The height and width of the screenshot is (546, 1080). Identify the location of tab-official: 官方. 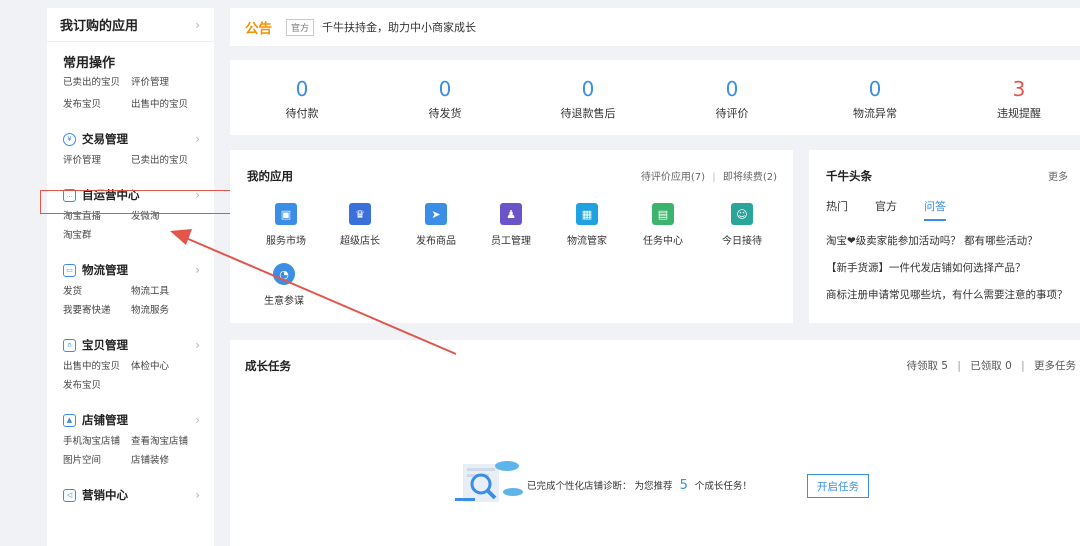
(886, 209).